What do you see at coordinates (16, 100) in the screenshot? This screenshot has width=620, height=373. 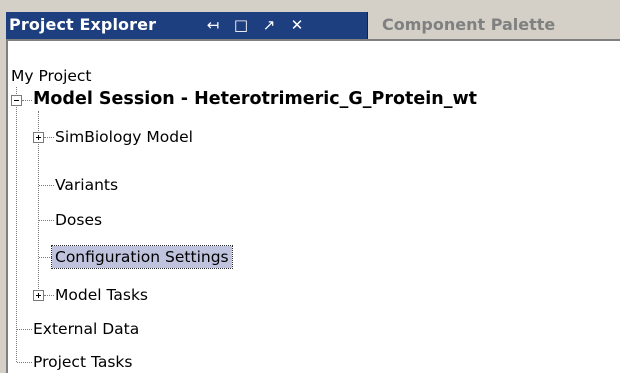 I see `collapse-icon` at bounding box center [16, 100].